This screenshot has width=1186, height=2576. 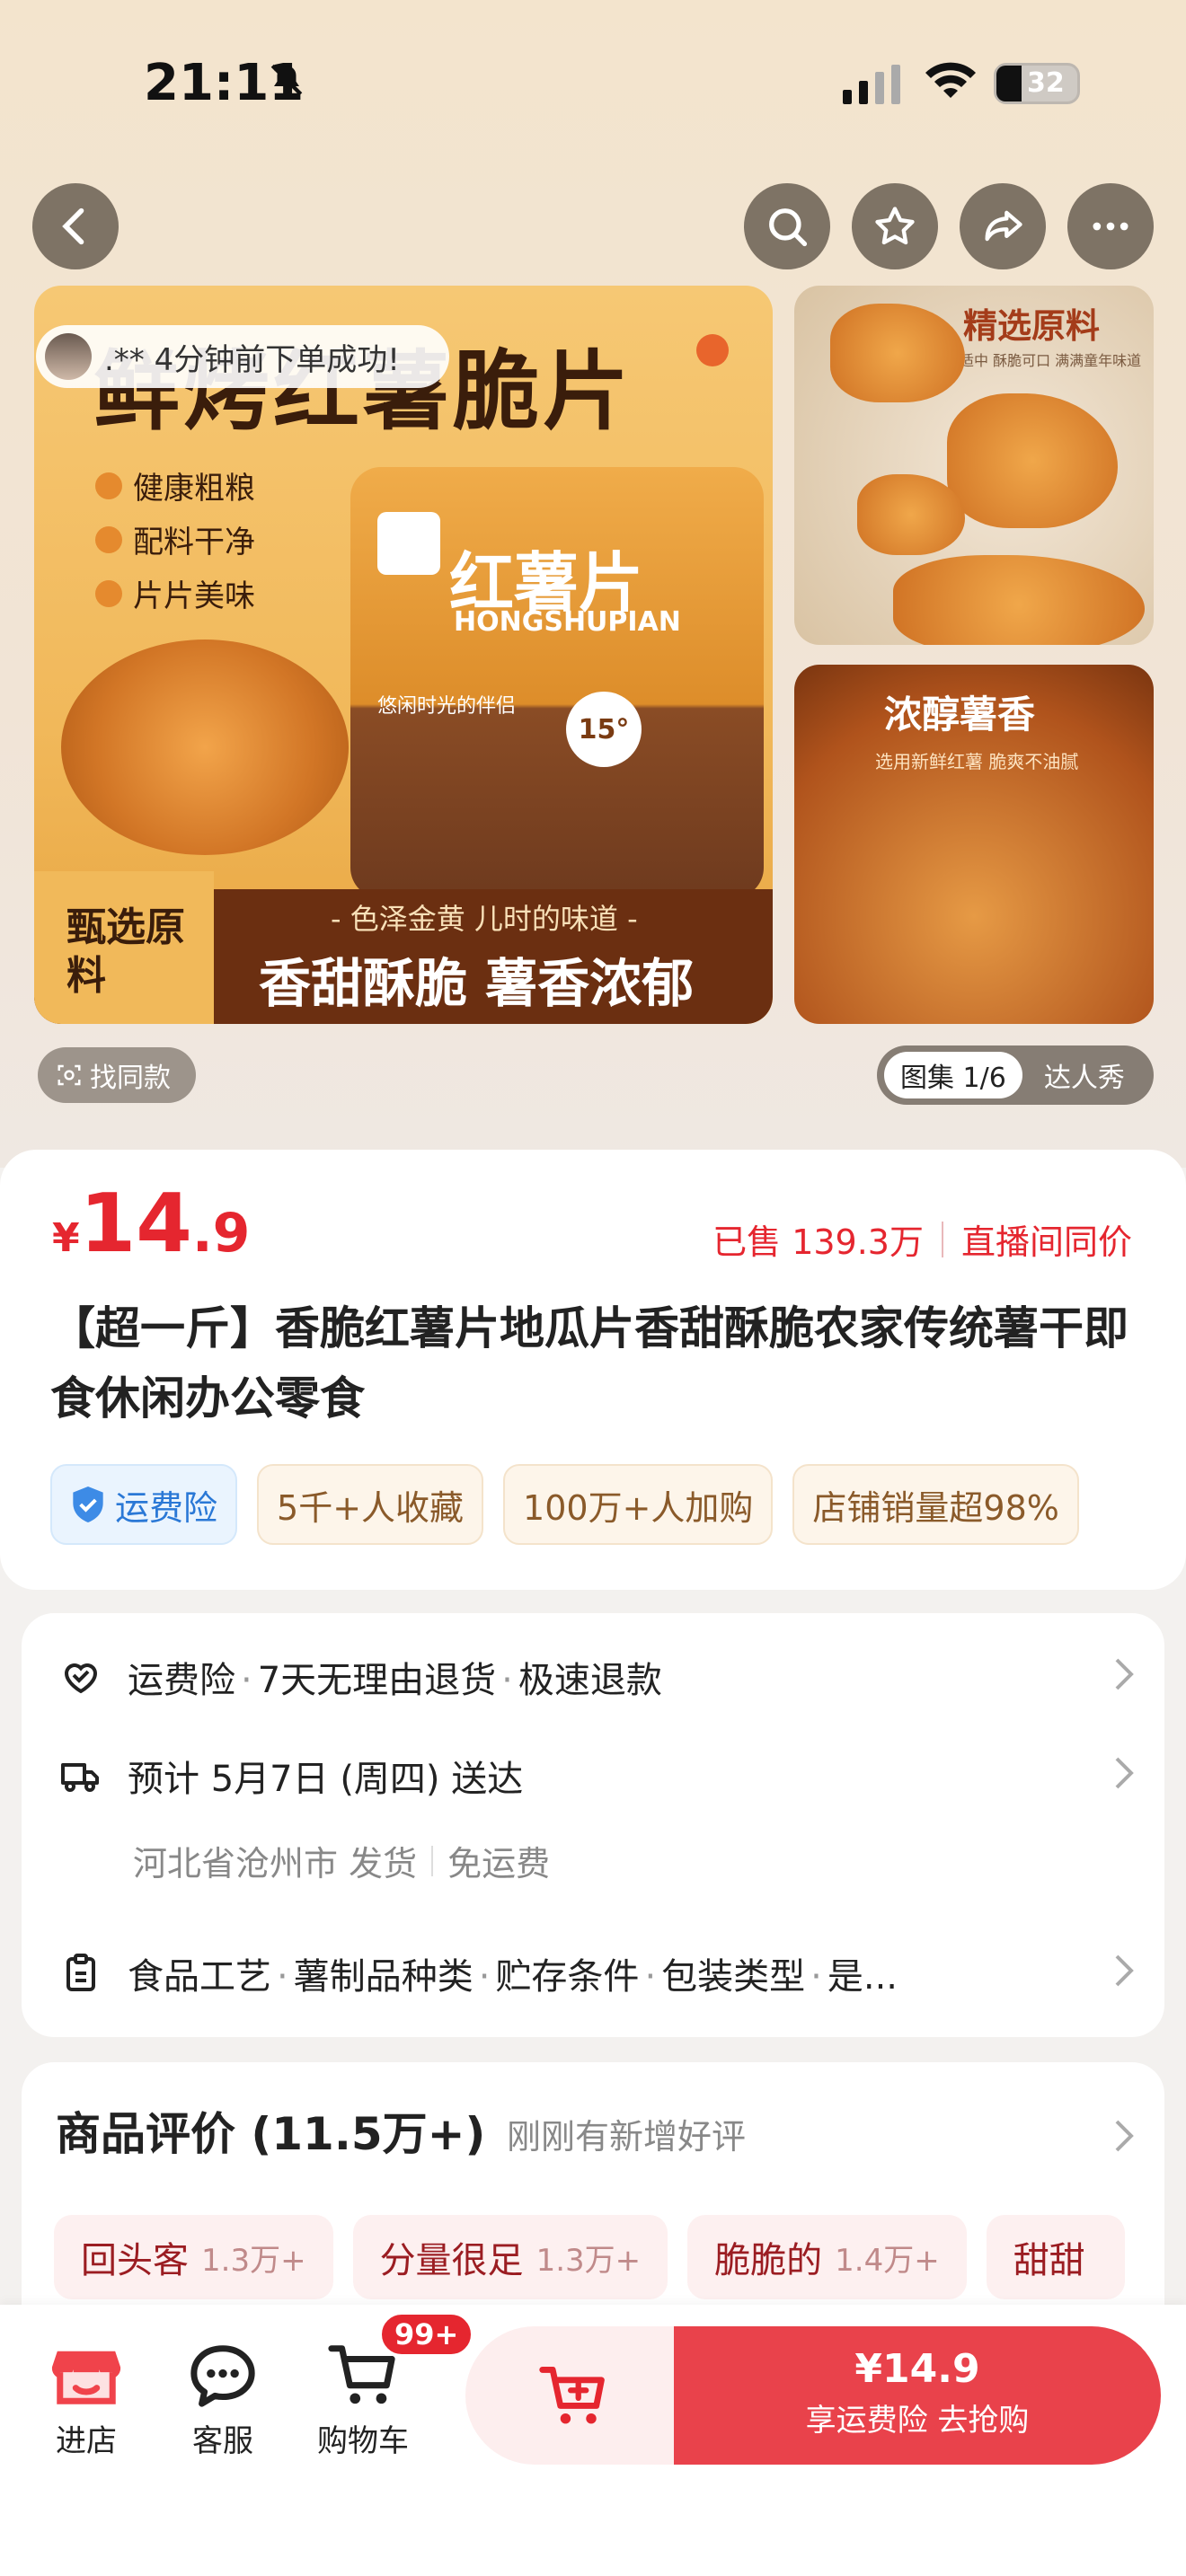 I want to click on shipping-details: 河北省沧州市 发货 免运费, so click(x=342, y=1863).